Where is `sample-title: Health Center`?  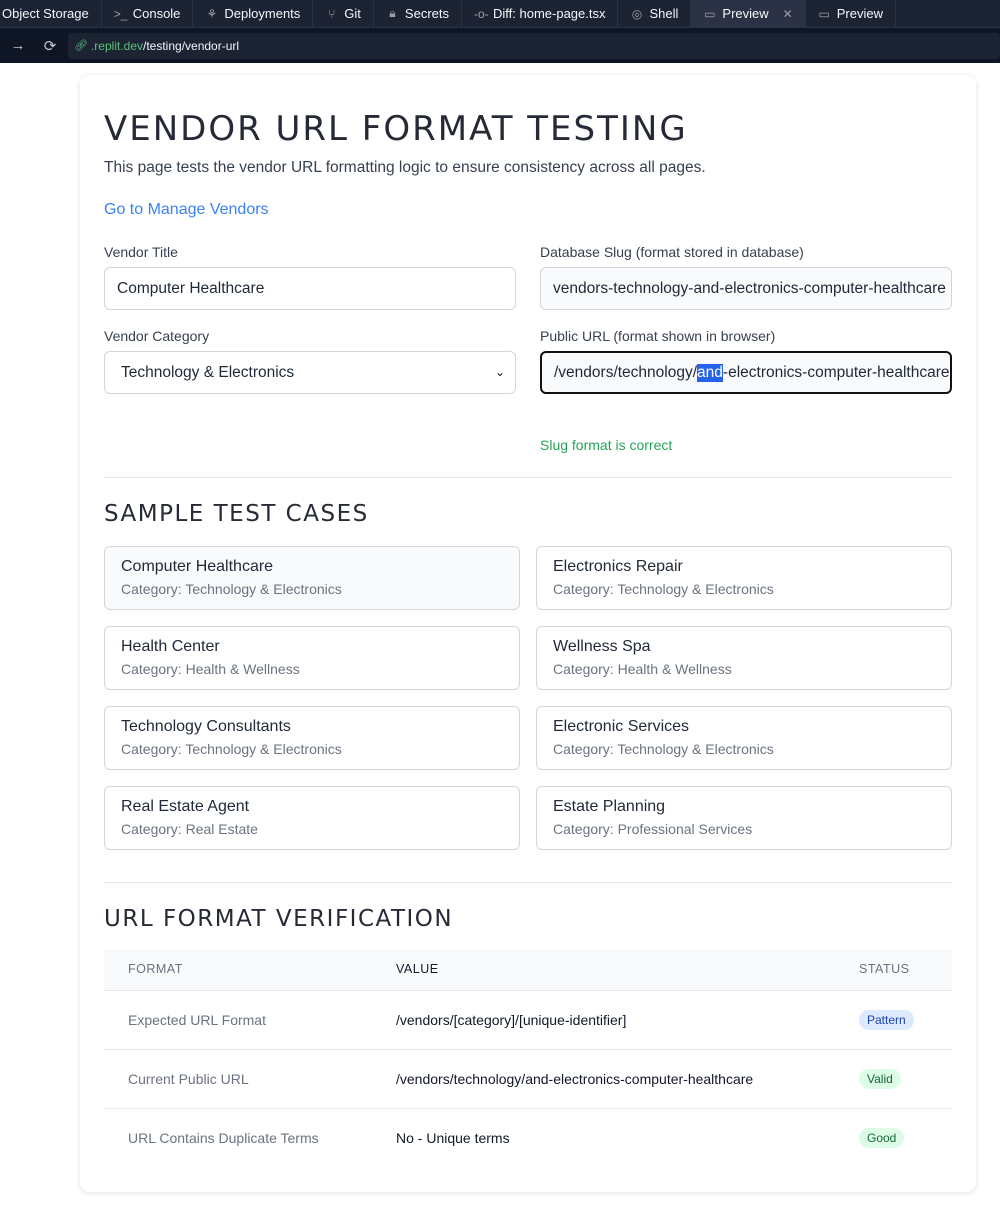
sample-title: Health Center is located at coordinates (170, 646).